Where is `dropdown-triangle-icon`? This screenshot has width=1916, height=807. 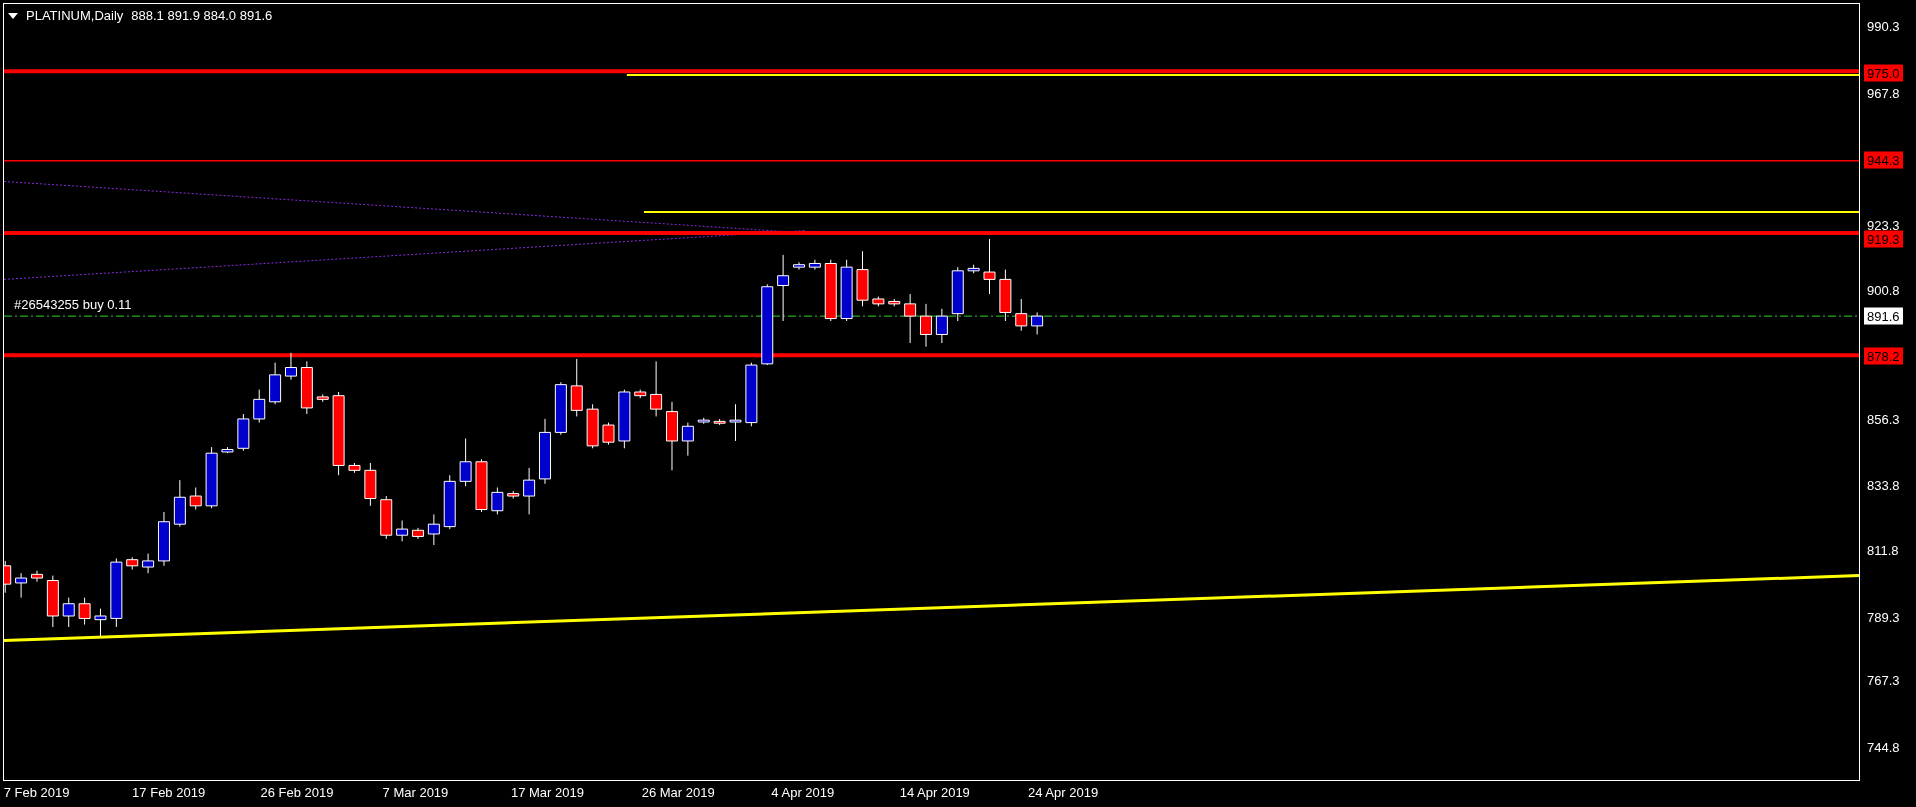
dropdown-triangle-icon is located at coordinates (13, 15).